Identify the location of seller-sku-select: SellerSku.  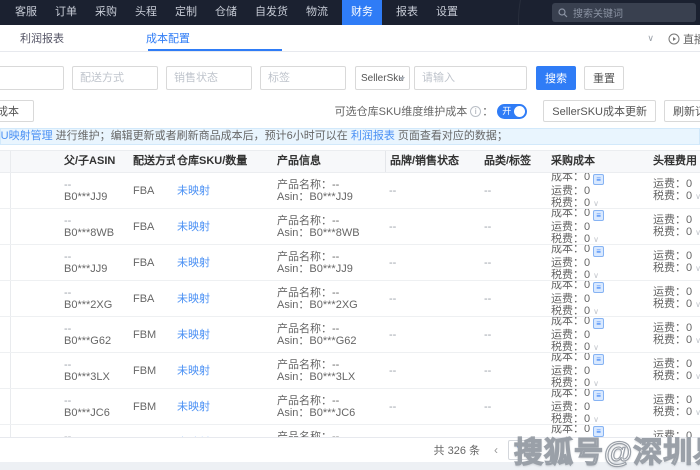
(382, 78).